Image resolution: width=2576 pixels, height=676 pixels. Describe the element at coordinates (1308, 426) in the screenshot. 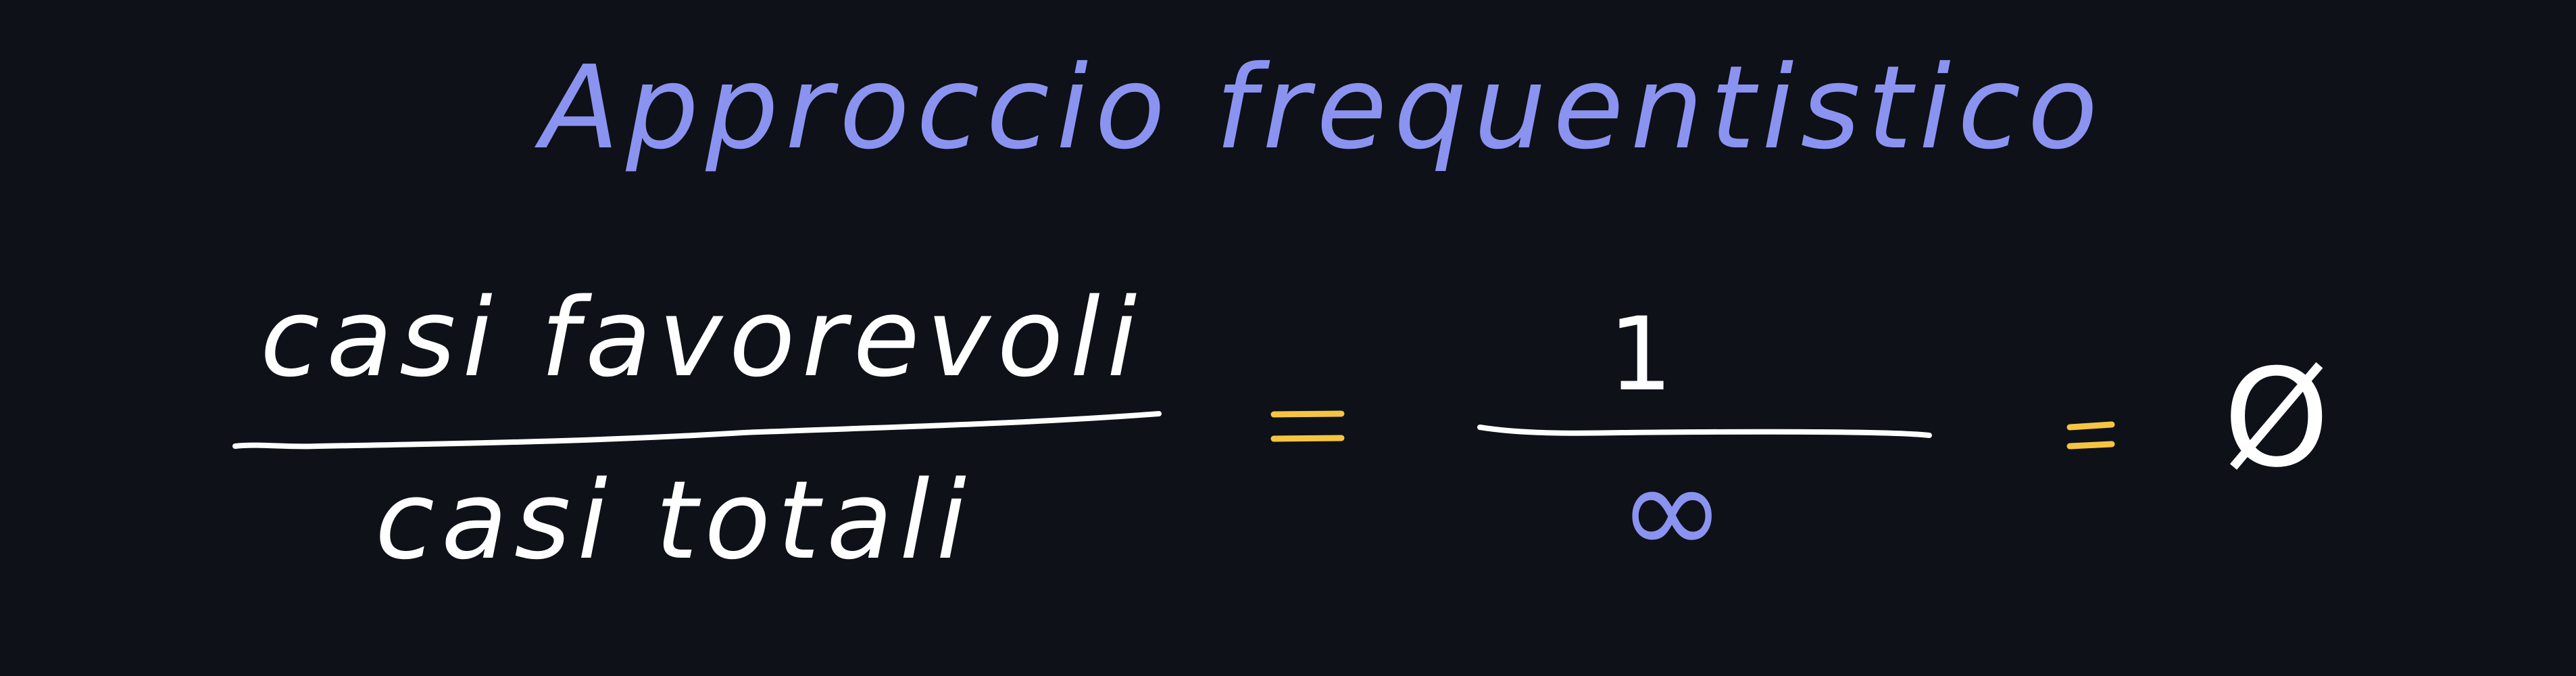

I see `equals-sign` at that location.